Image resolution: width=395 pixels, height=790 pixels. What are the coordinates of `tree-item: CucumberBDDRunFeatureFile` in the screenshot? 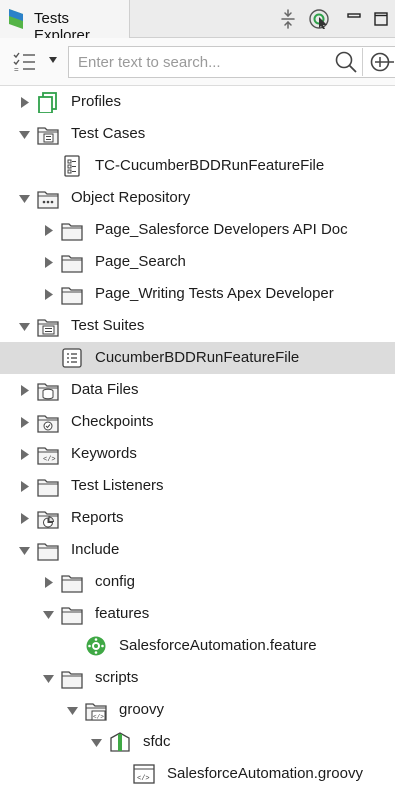 It's located at (197, 358).